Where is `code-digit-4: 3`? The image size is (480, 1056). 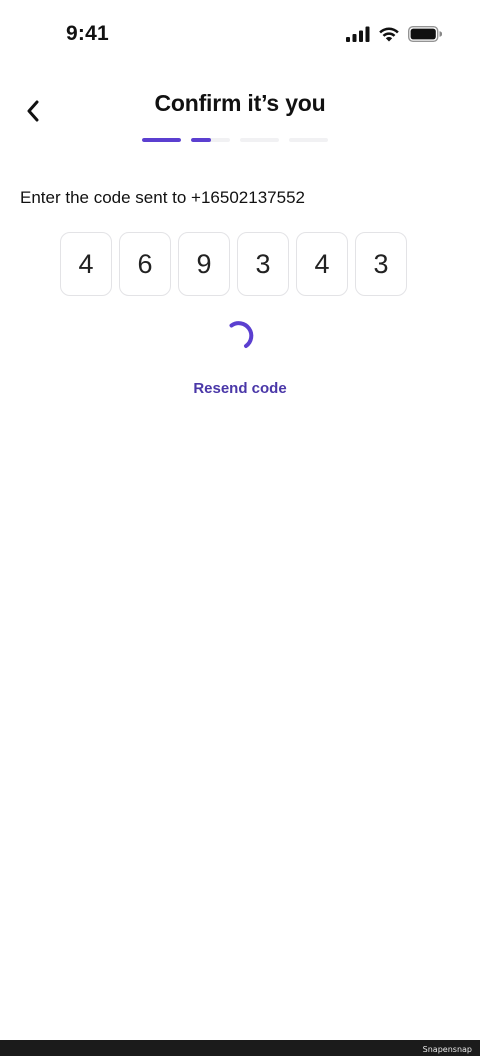 code-digit-4: 3 is located at coordinates (263, 264).